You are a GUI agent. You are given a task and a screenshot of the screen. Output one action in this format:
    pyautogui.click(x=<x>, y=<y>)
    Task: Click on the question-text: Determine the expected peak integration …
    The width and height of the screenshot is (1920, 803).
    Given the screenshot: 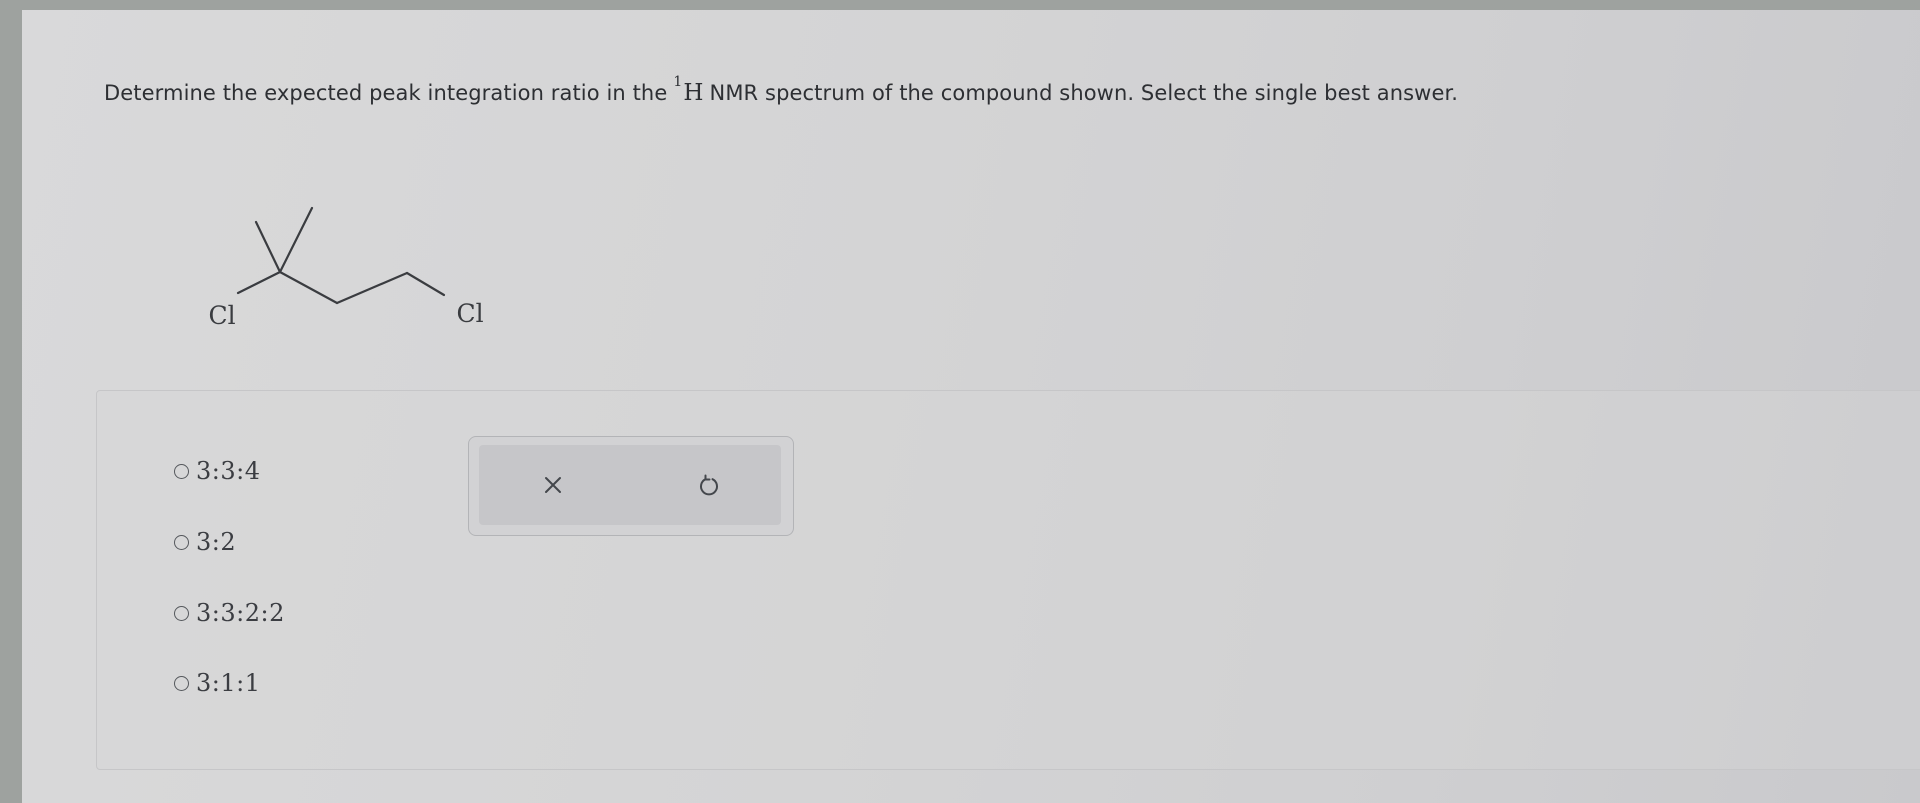 What is the action you would take?
    pyautogui.click(x=781, y=90)
    